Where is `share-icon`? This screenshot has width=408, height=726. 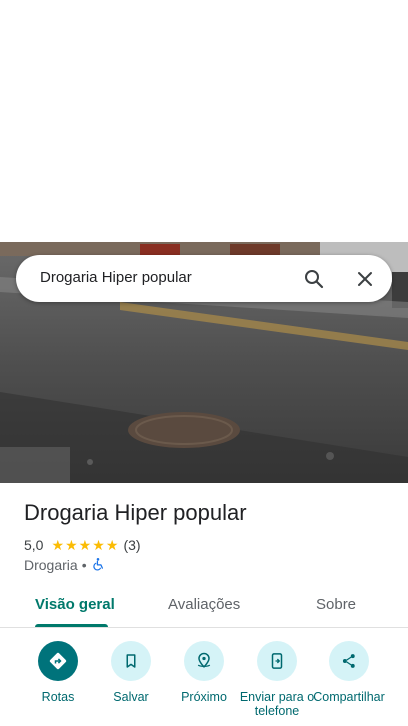
share-icon is located at coordinates (349, 661).